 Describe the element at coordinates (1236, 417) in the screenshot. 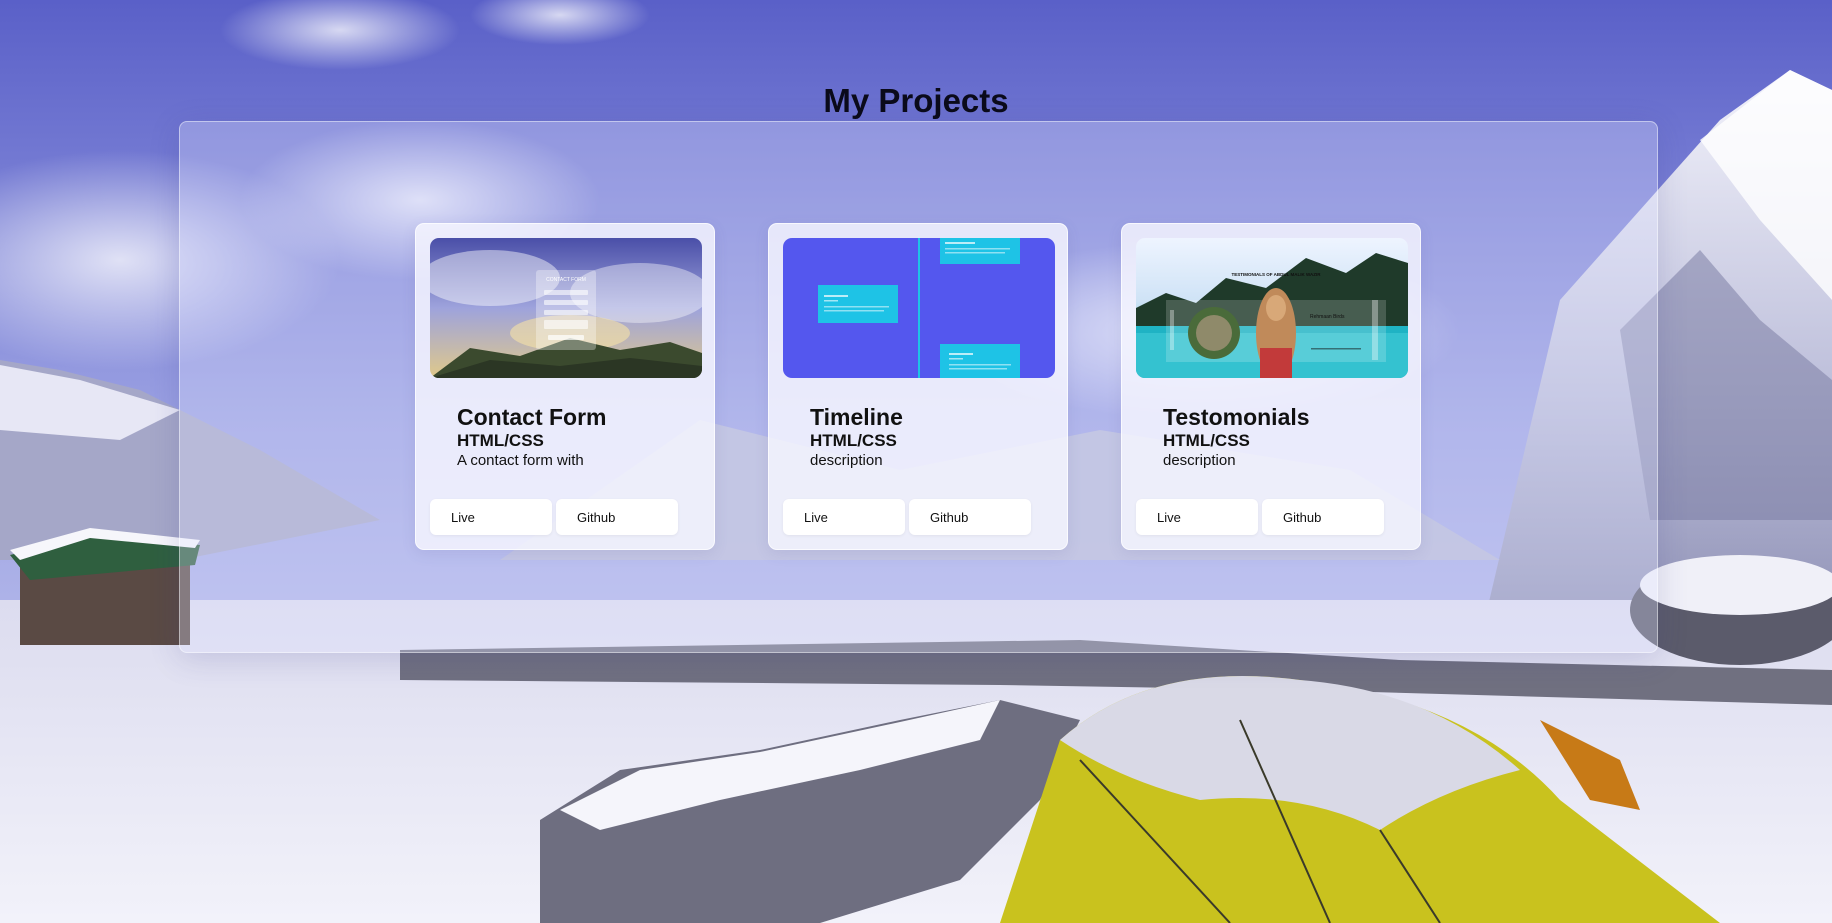

I see `project-title: Testomonials` at that location.